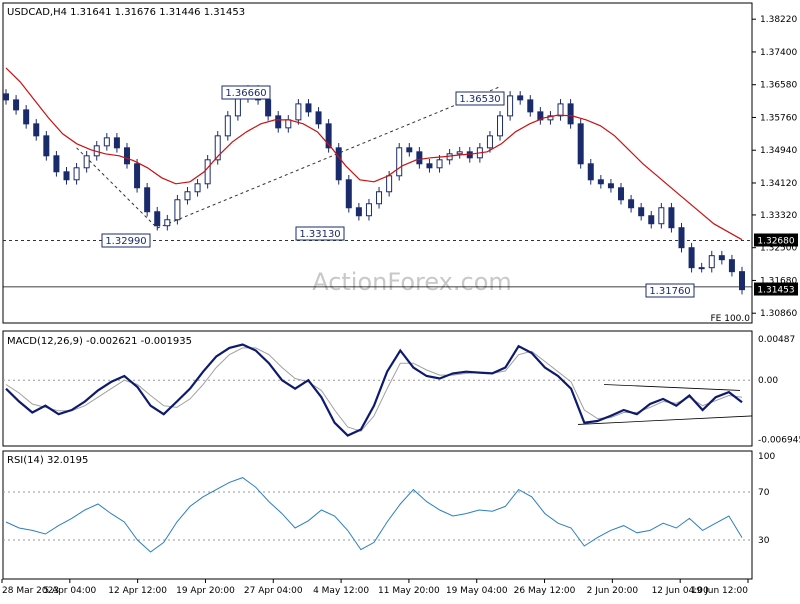 The width and height of the screenshot is (800, 604). Describe the element at coordinates (766, 457) in the screenshot. I see `rsi-tick-label-0: 100` at that location.